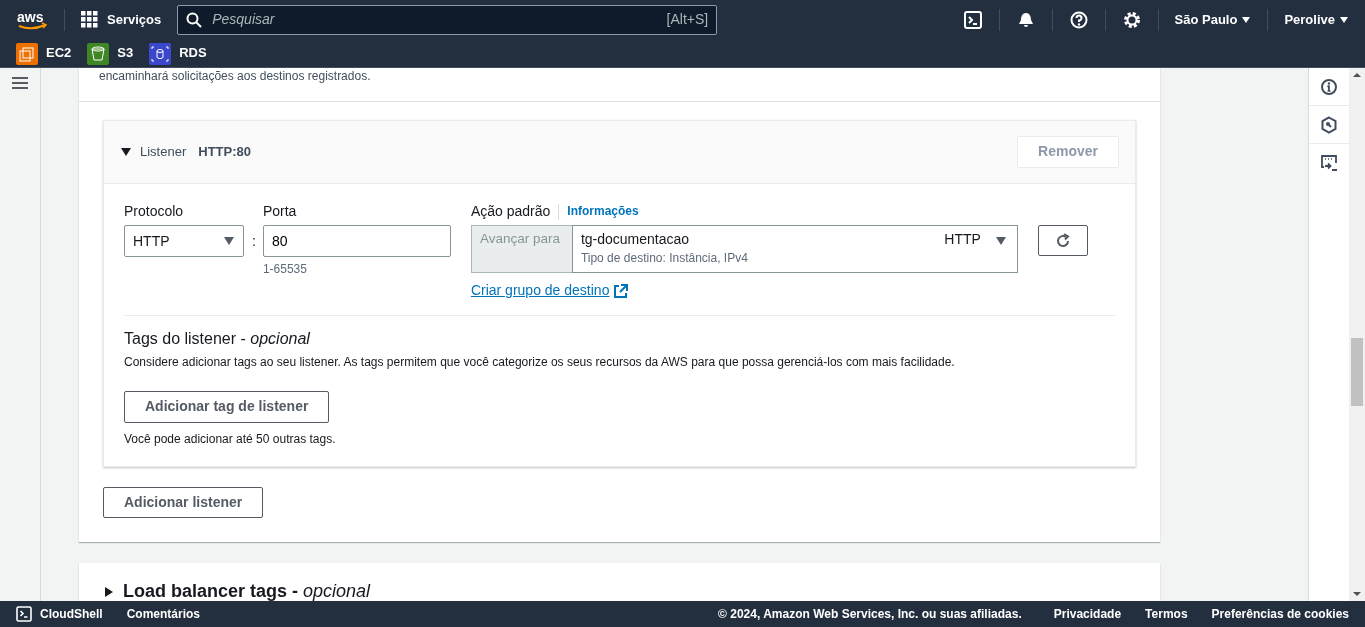 This screenshot has width=1365, height=627. I want to click on section-title: Tags do listener - opcional, so click(217, 339).